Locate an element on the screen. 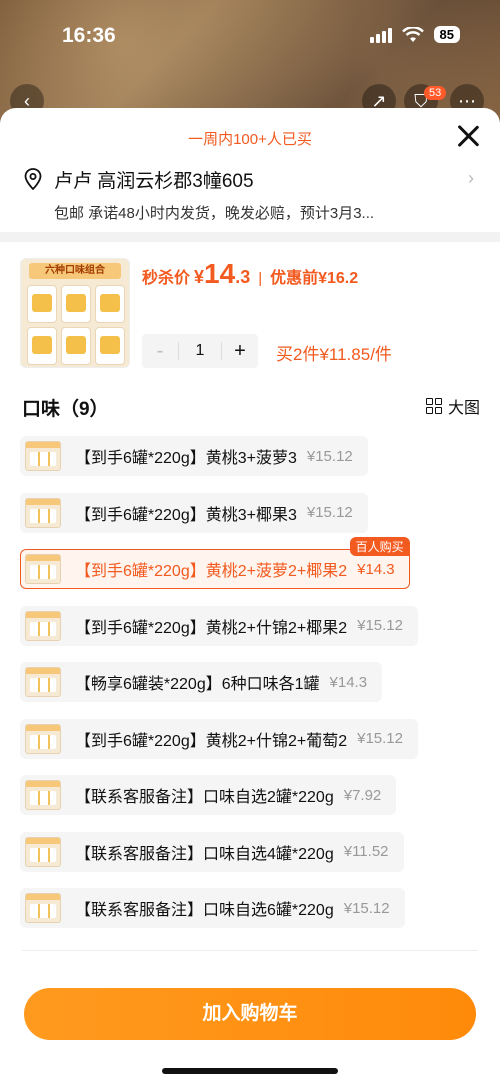 Image resolution: width=500 pixels, height=1084 pixels. option-name: 【联系客服备注】口味自选2罐*220g is located at coordinates (204, 797).